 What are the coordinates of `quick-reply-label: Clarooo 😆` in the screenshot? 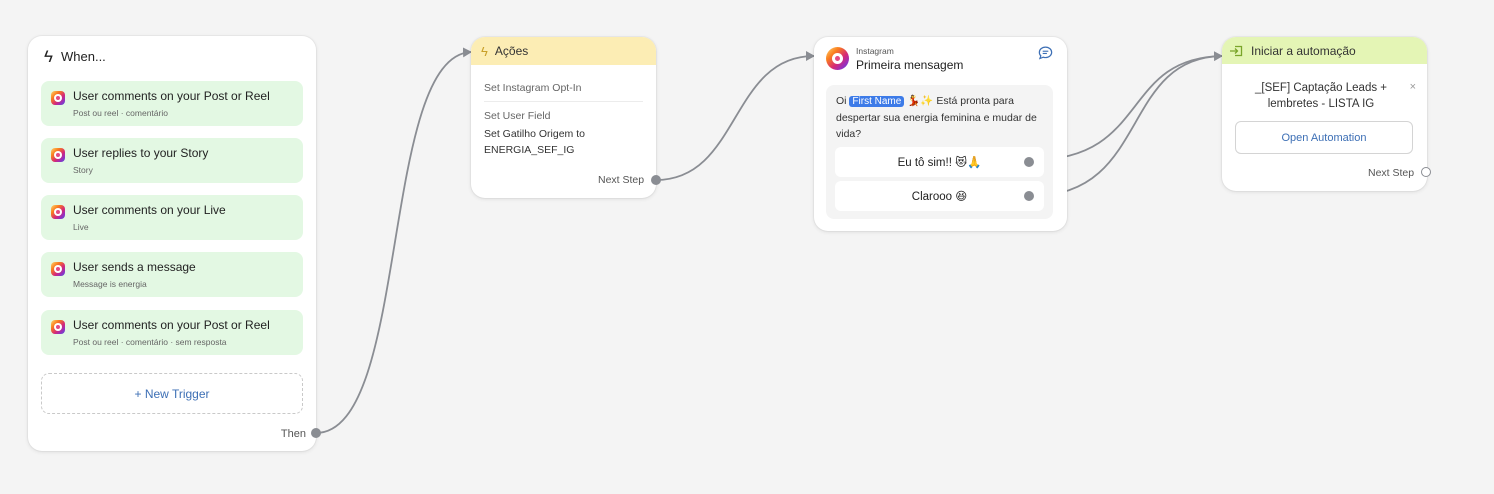 It's located at (939, 197).